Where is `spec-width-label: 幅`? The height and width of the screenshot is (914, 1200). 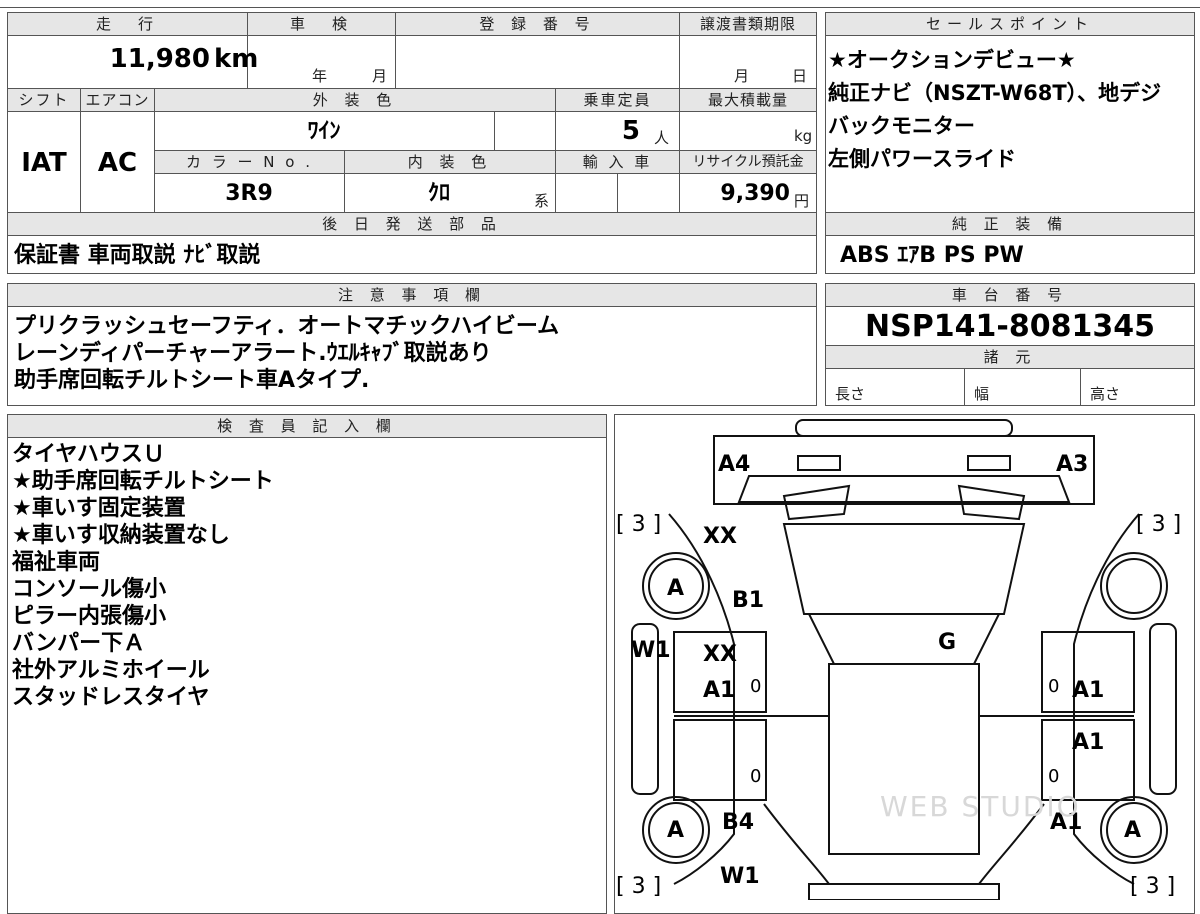
spec-width-label: 幅 is located at coordinates (982, 394).